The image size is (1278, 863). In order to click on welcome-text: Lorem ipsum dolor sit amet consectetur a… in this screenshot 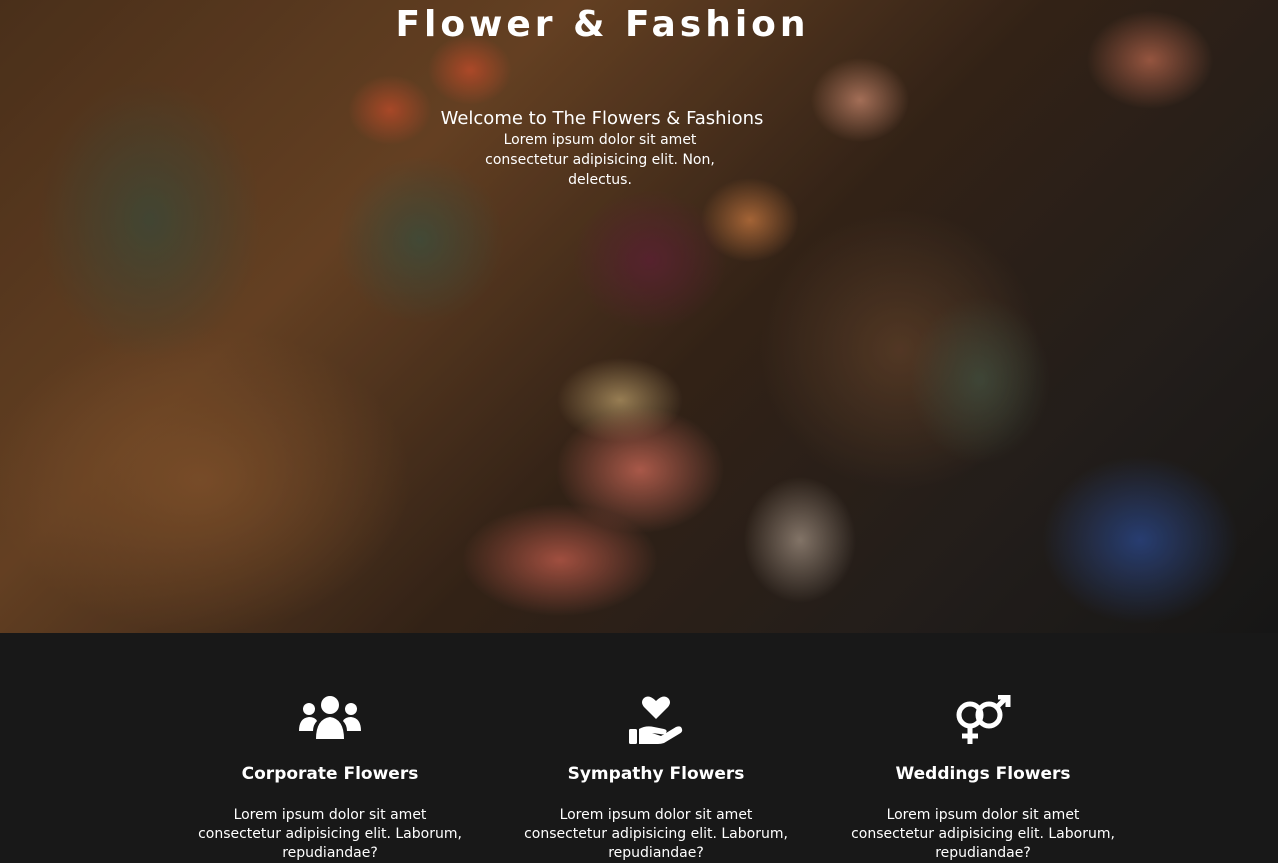, I will do `click(600, 160)`.